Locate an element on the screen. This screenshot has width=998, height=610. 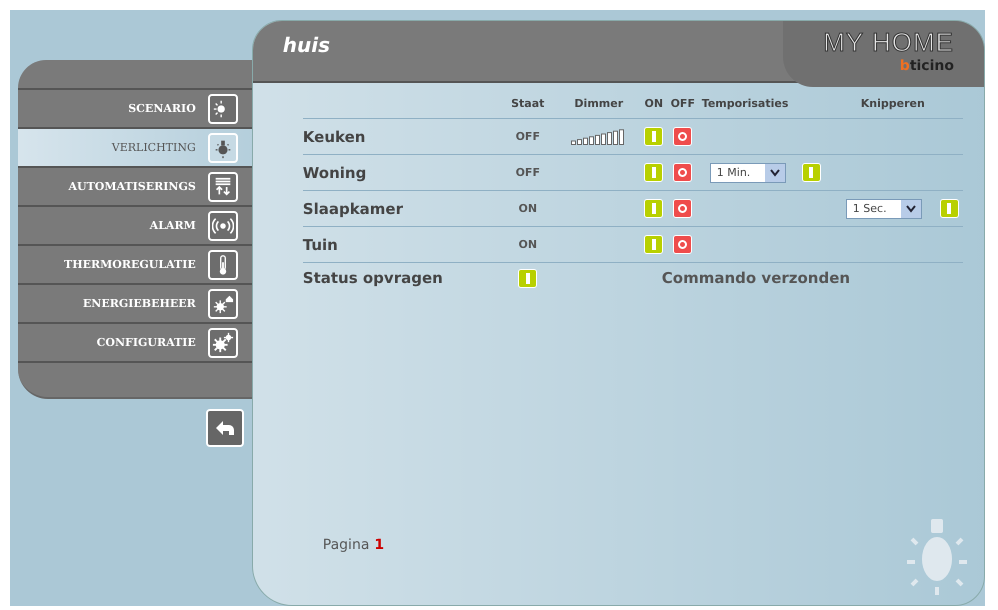
blinds-icon is located at coordinates (223, 187).